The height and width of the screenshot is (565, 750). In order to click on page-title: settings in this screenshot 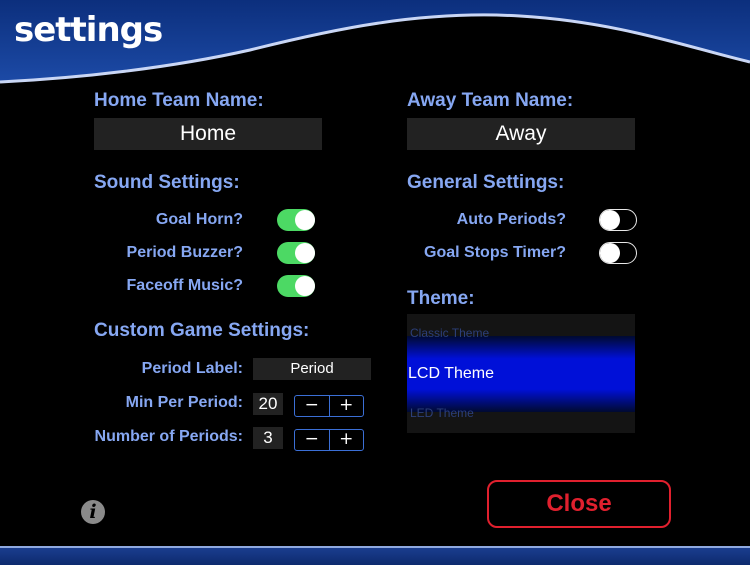, I will do `click(88, 30)`.